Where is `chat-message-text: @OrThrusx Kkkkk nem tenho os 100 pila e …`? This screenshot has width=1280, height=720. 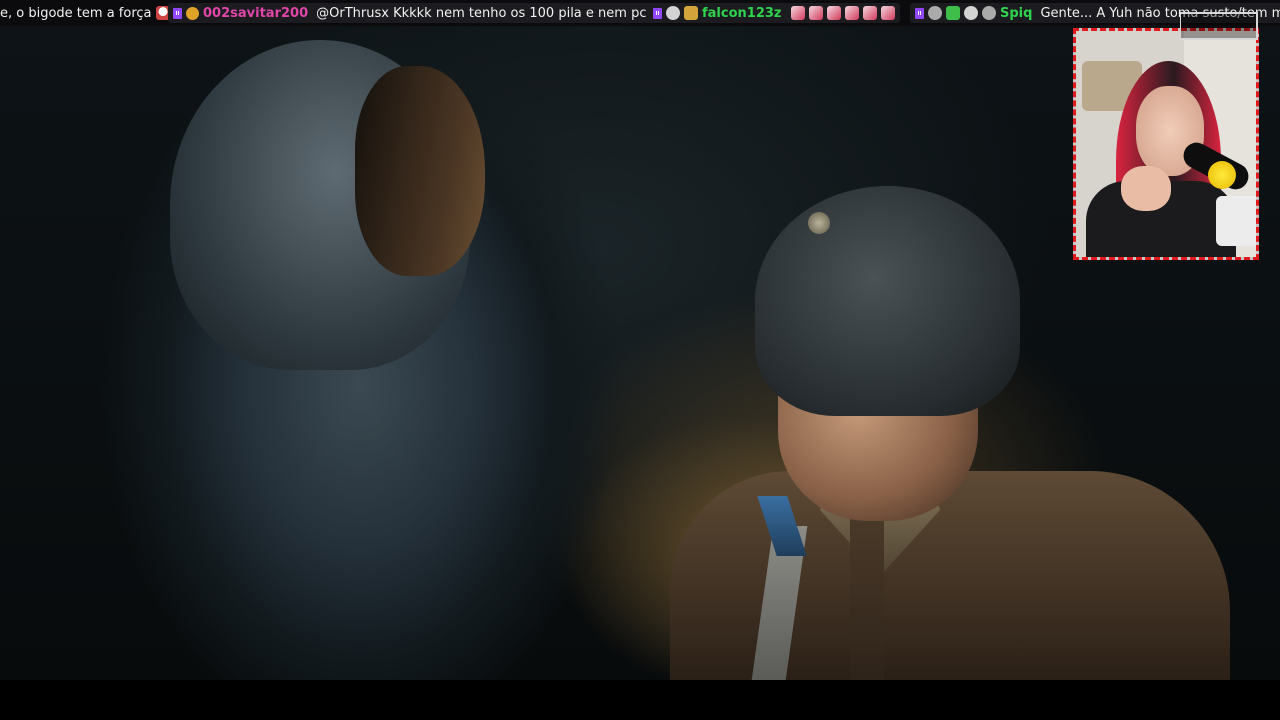 chat-message-text: @OrThrusx Kkkkk nem tenho os 100 pila e … is located at coordinates (498, 13).